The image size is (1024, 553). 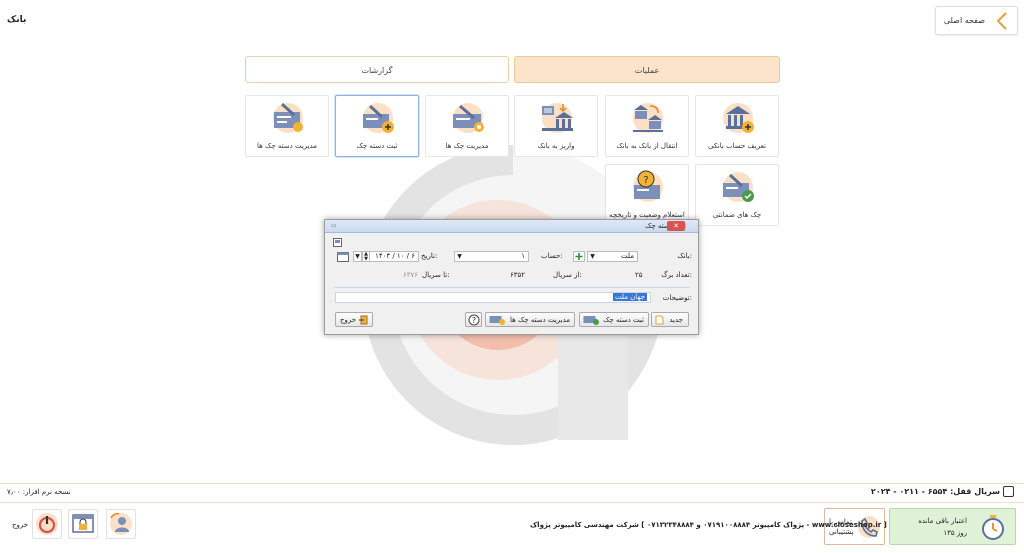 I want to click on cheque-manage-icon, so click(x=468, y=118).